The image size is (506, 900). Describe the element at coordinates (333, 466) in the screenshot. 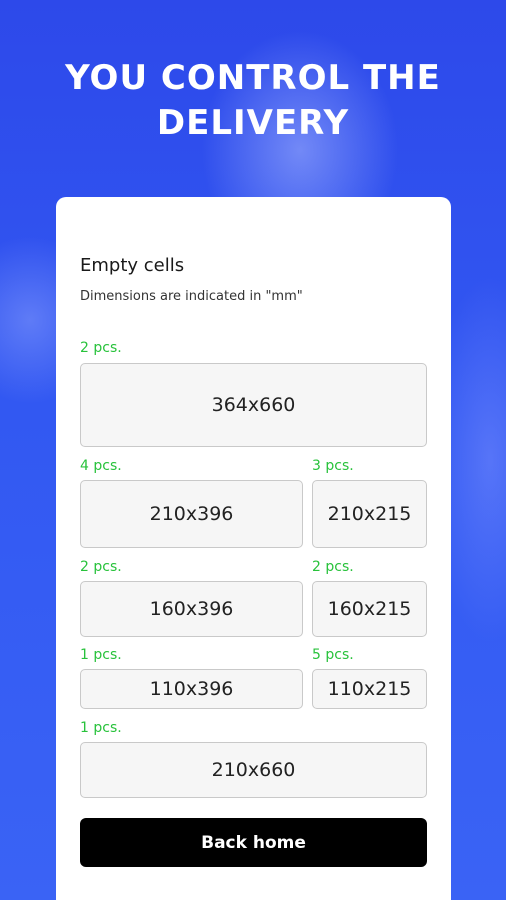

I see `cell-quantity: 3 pcs.` at that location.